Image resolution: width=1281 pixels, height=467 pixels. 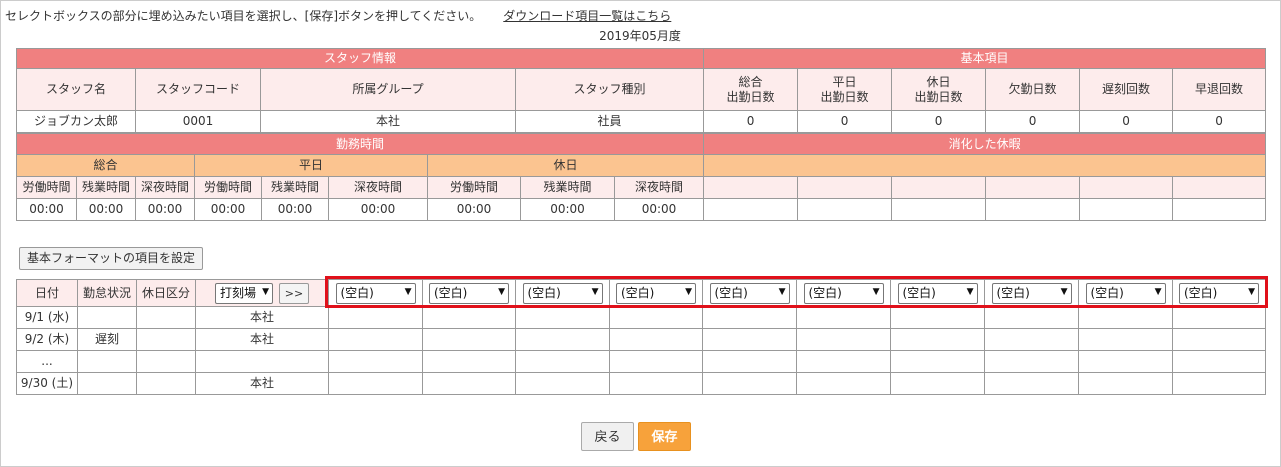 What do you see at coordinates (659, 209) in the screenshot?
I see `holiday-night-value: 00:00` at bounding box center [659, 209].